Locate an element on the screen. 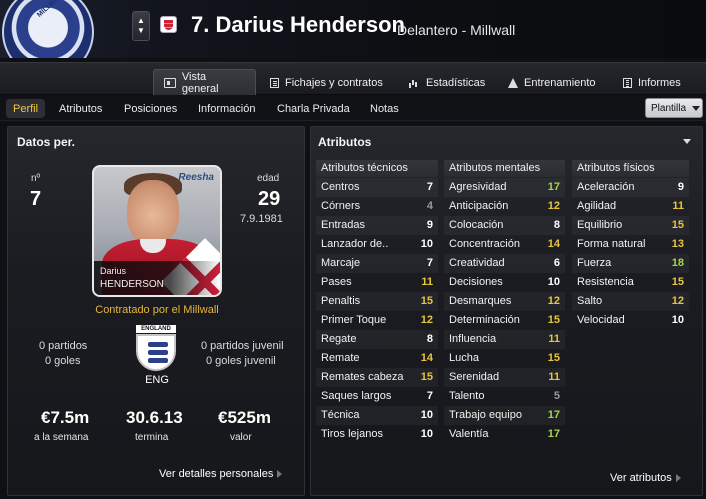 This screenshot has width=706, height=499. attribute-value: 11 is located at coordinates (554, 339).